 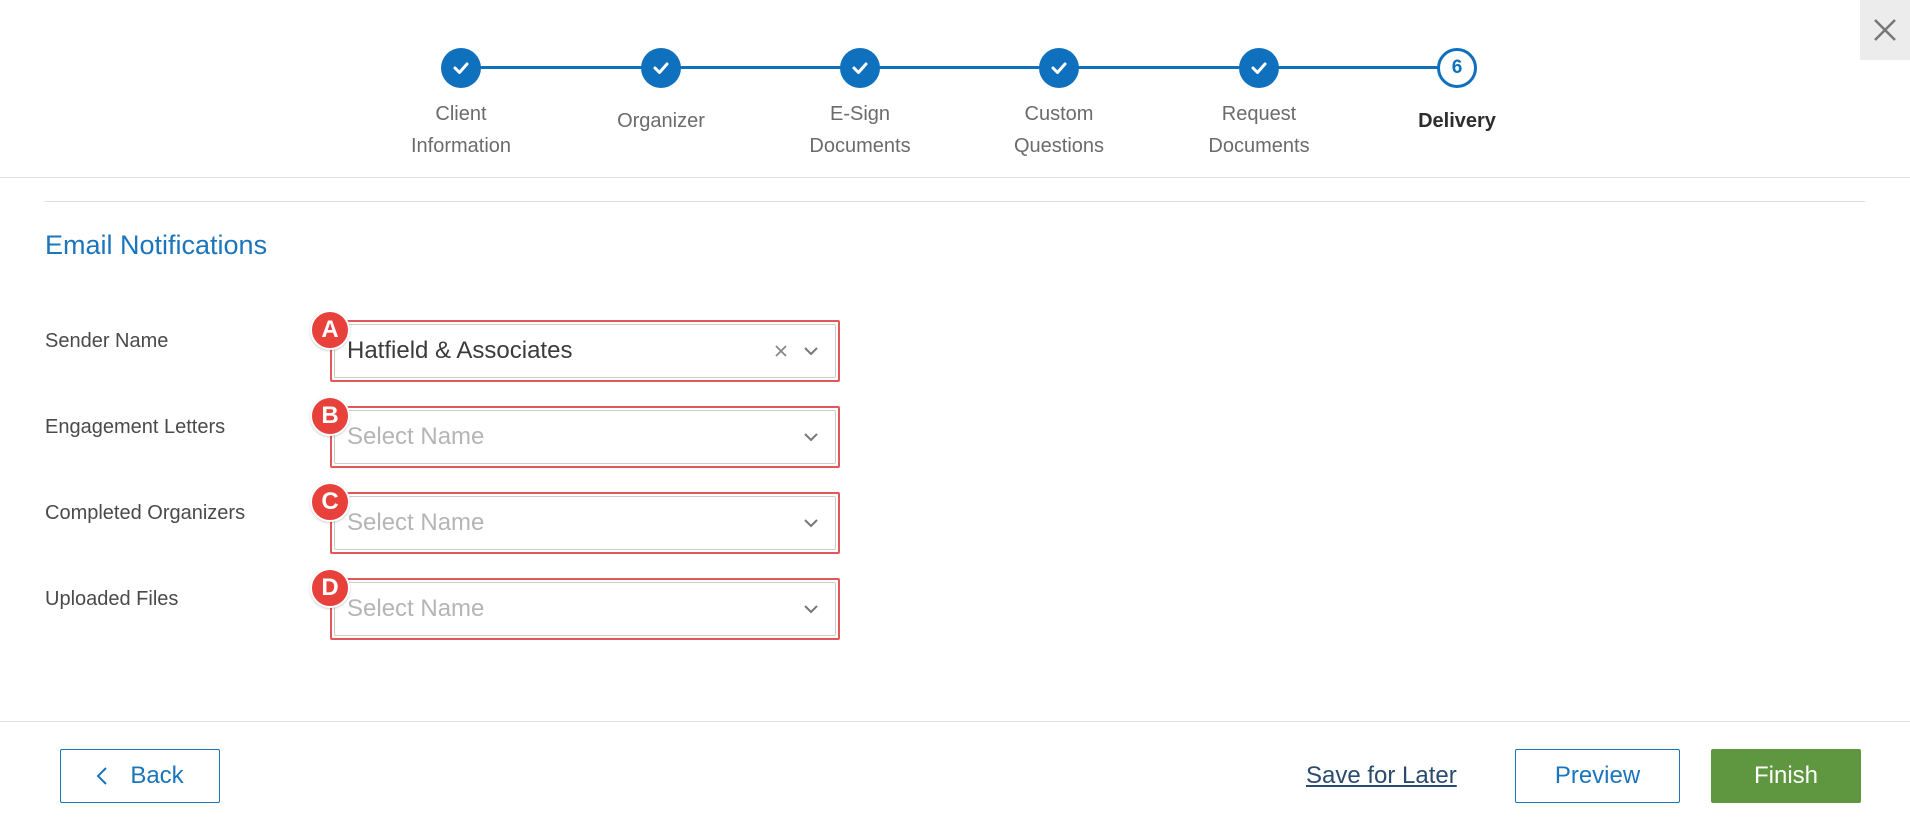 I want to click on section-divider, so click(x=955, y=201).